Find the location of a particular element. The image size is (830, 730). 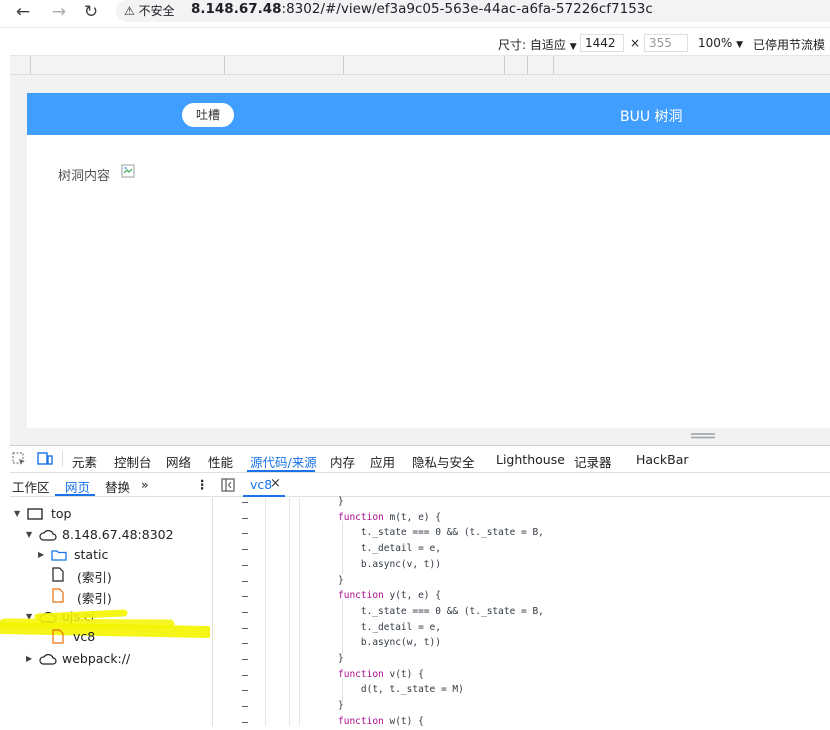

dimensions-label: 尺寸: 自适应 is located at coordinates (532, 45).